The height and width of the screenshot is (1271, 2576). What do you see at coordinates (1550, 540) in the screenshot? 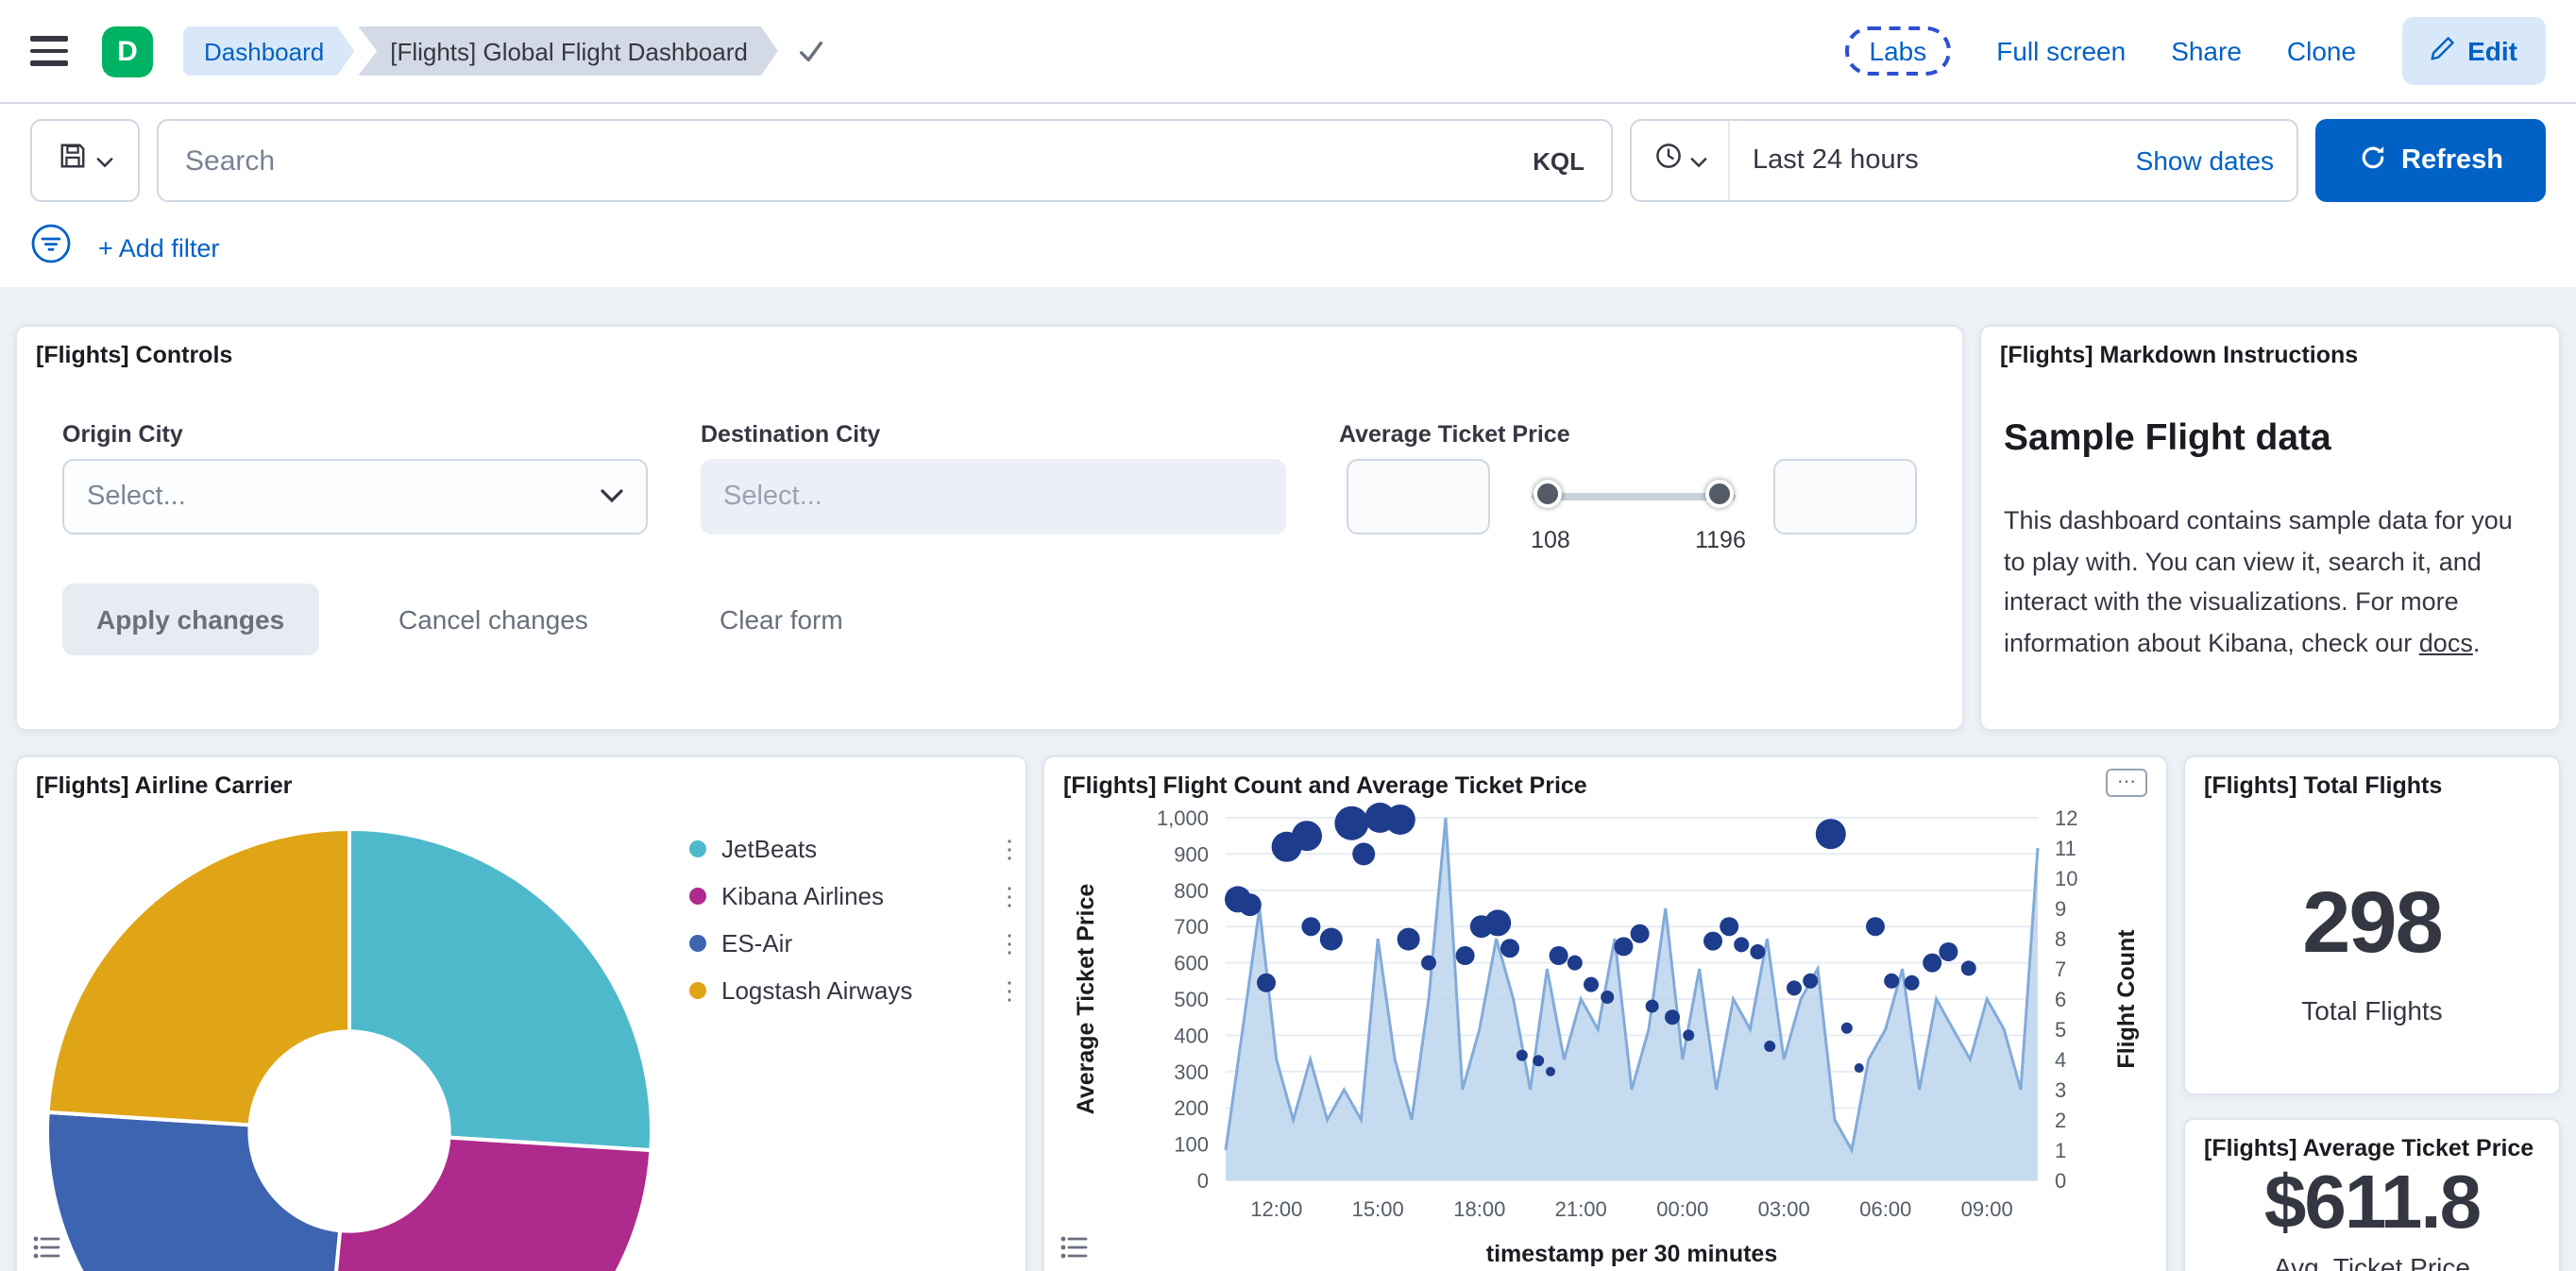
I see `price-min-value: 108` at bounding box center [1550, 540].